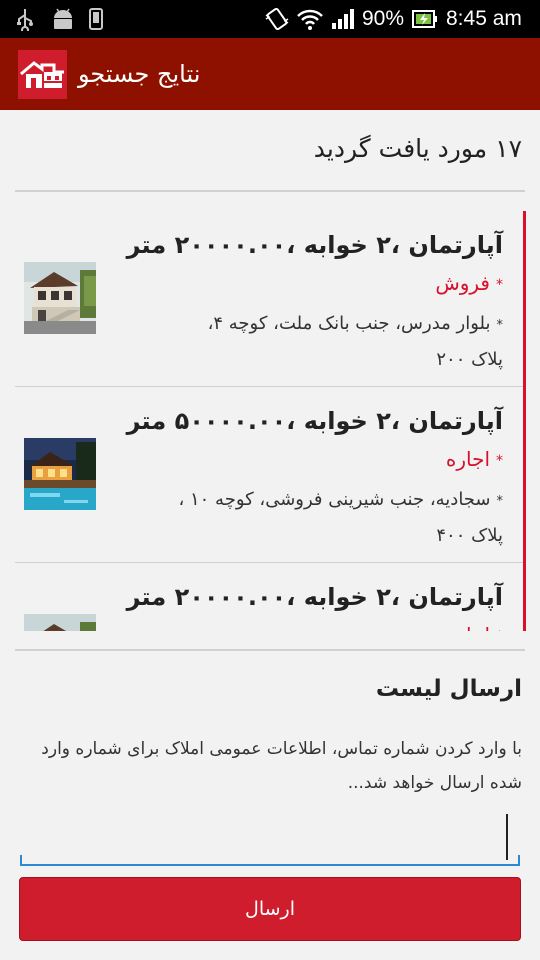 The height and width of the screenshot is (960, 540). What do you see at coordinates (383, 18) in the screenshot?
I see `battery-percent: 90%` at bounding box center [383, 18].